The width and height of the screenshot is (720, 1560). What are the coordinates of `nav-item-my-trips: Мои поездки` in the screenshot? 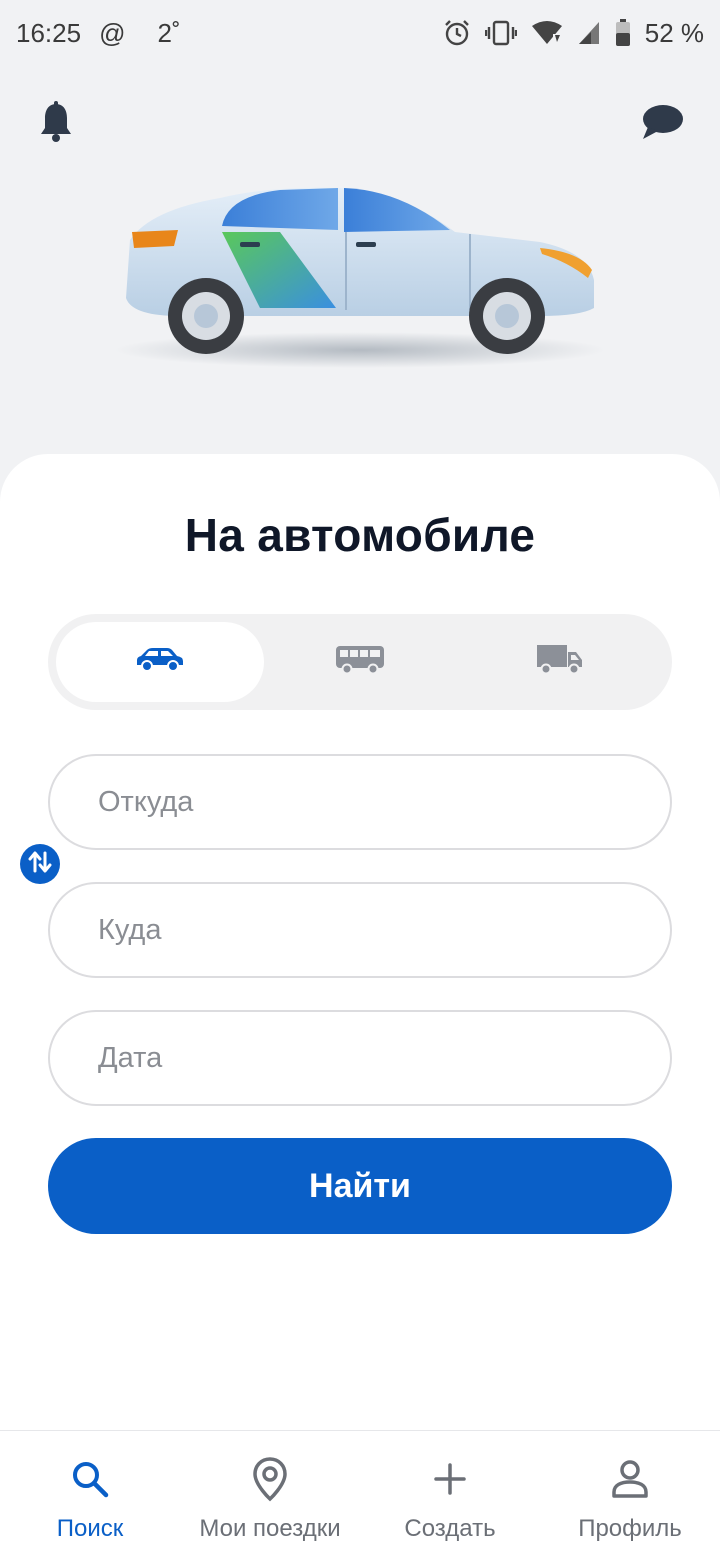 It's located at (270, 1495).